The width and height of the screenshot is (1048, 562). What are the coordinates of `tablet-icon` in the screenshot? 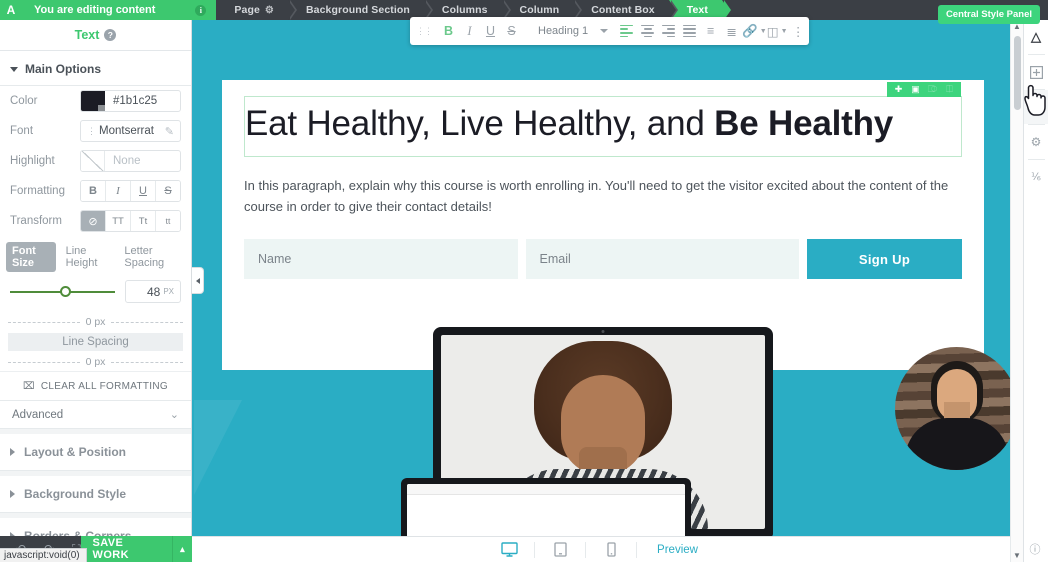 It's located at (560, 549).